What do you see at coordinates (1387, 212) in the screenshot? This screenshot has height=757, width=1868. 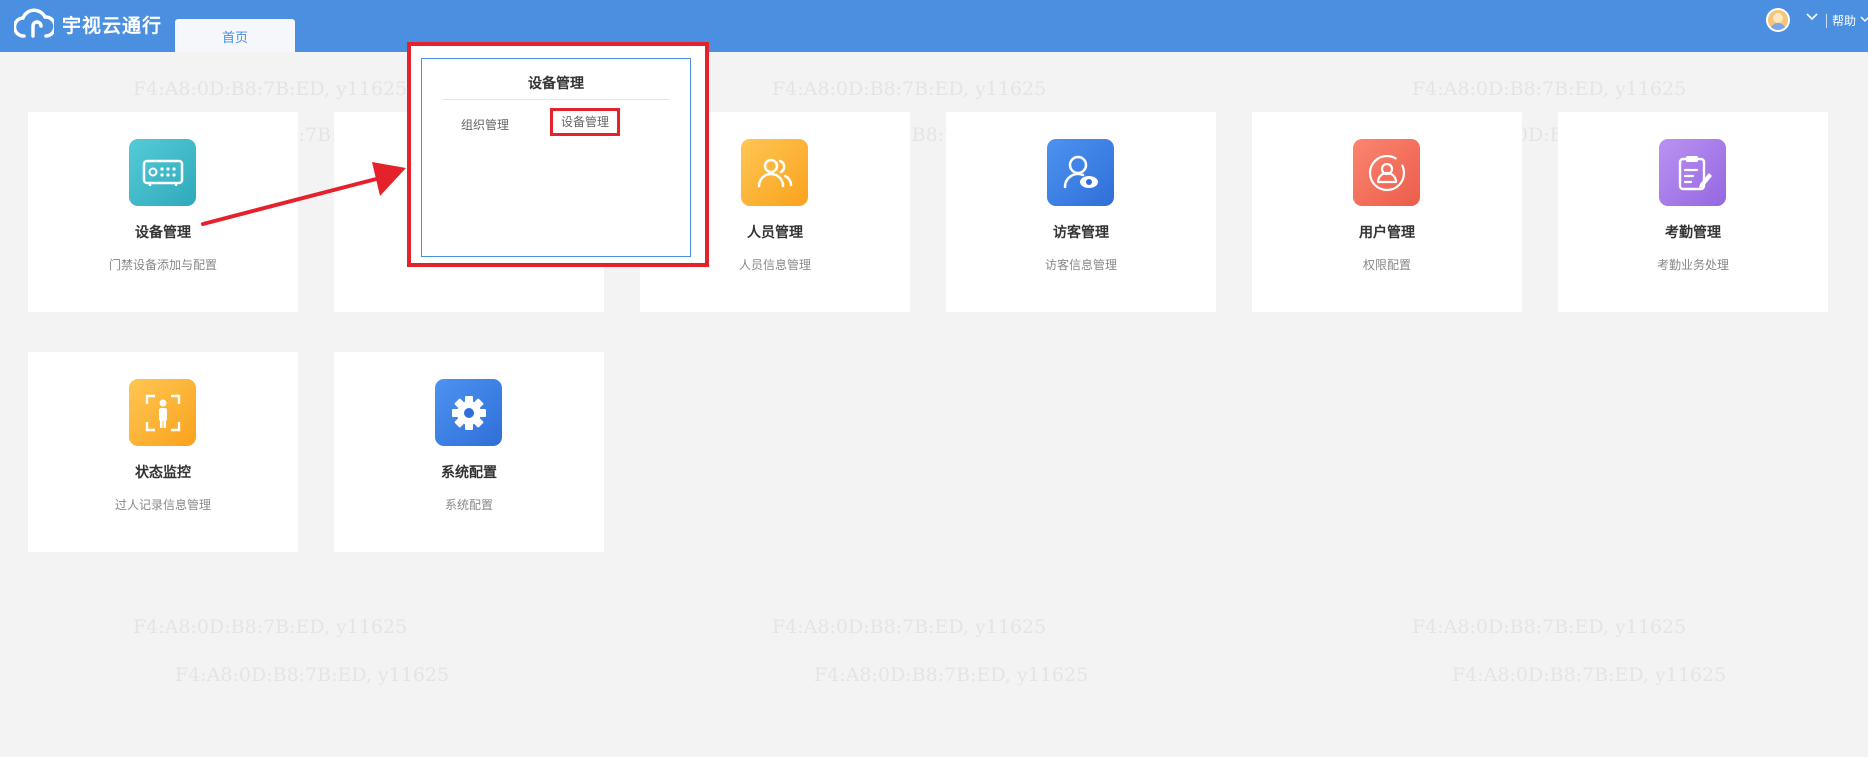 I see `card-user-management: 用户管理 权限配置` at bounding box center [1387, 212].